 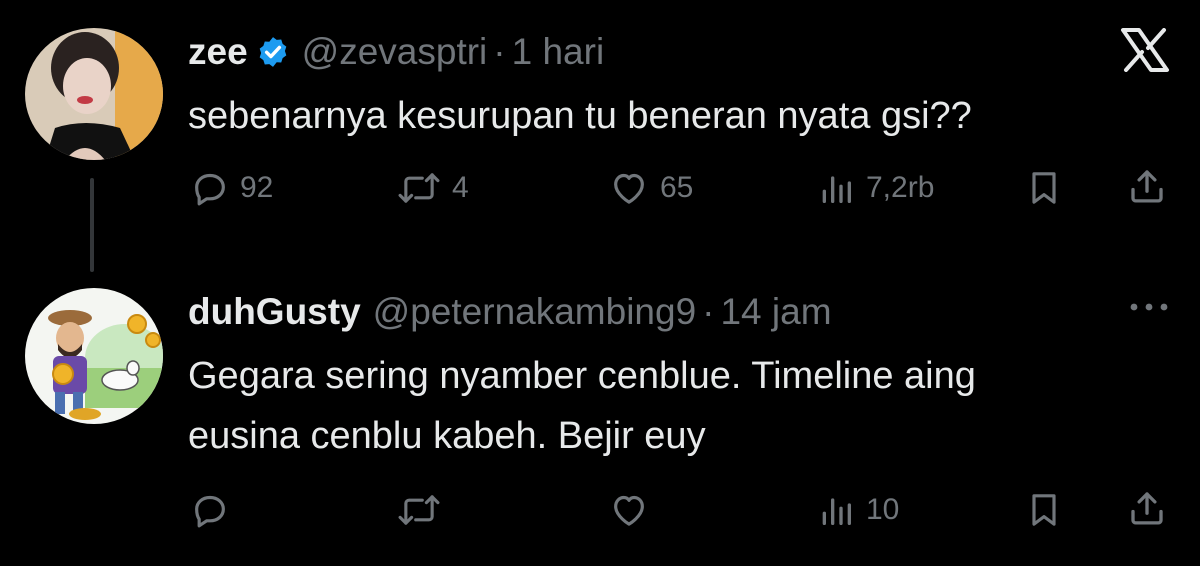 What do you see at coordinates (218, 52) in the screenshot?
I see `display-name: zee` at bounding box center [218, 52].